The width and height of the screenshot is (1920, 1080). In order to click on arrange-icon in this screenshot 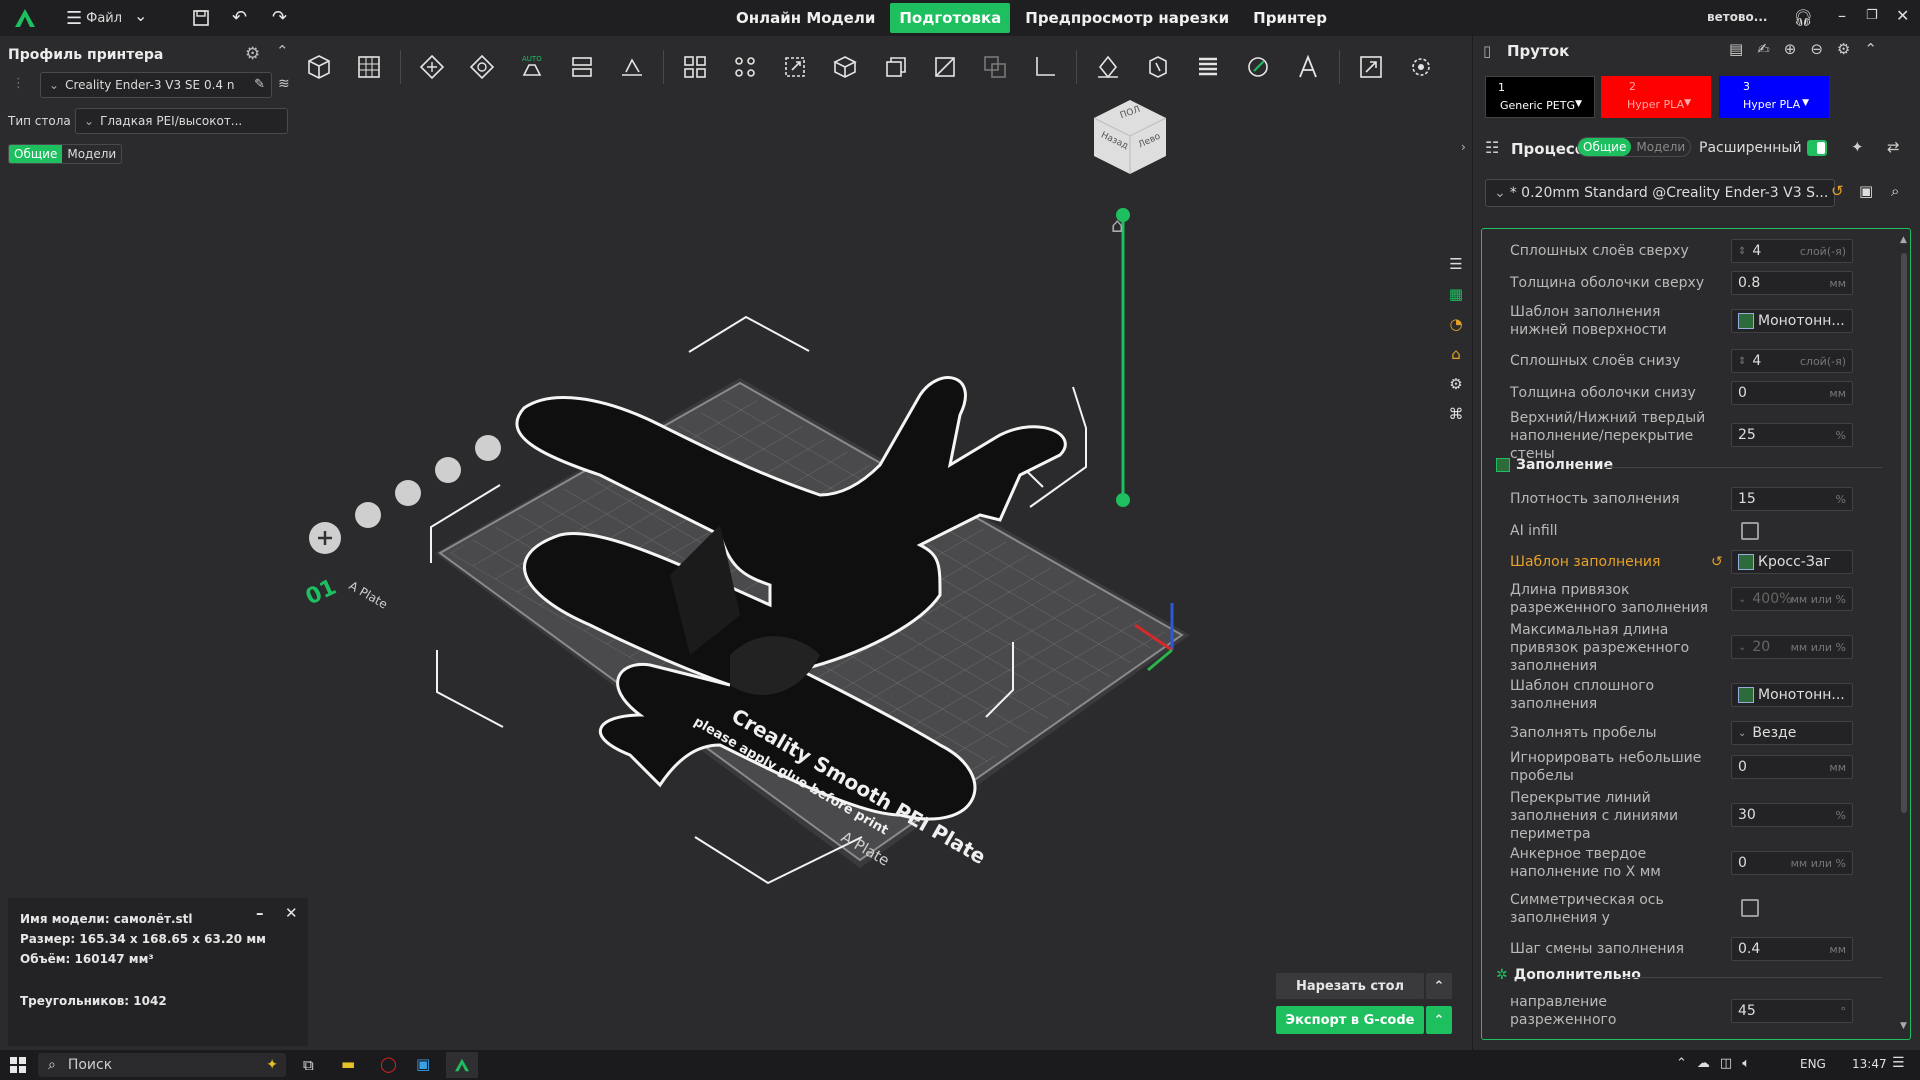, I will do `click(582, 67)`.